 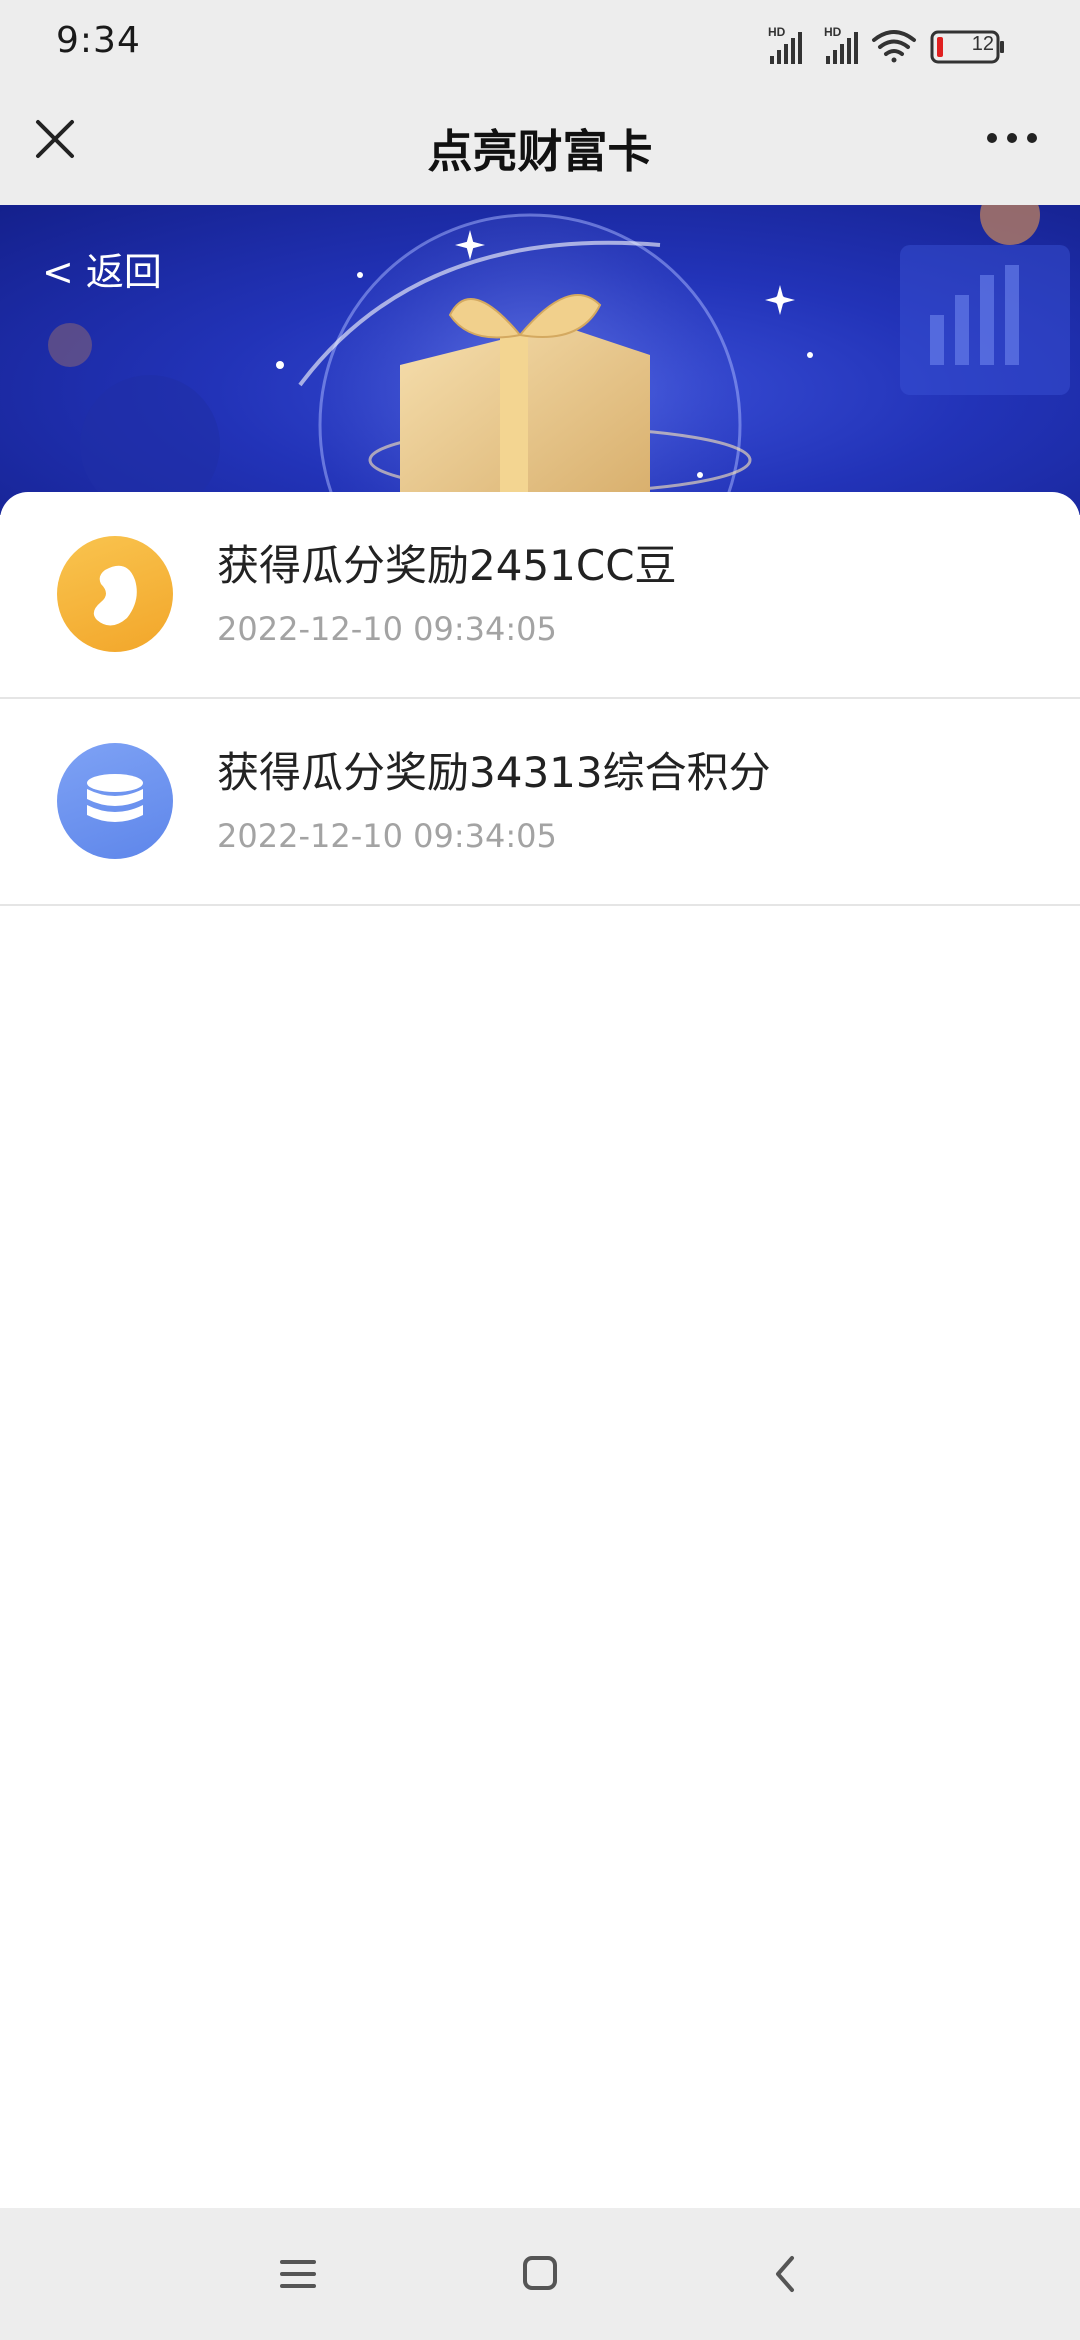 I want to click on nav-bar: 点亮财富卡, so click(x=540, y=147).